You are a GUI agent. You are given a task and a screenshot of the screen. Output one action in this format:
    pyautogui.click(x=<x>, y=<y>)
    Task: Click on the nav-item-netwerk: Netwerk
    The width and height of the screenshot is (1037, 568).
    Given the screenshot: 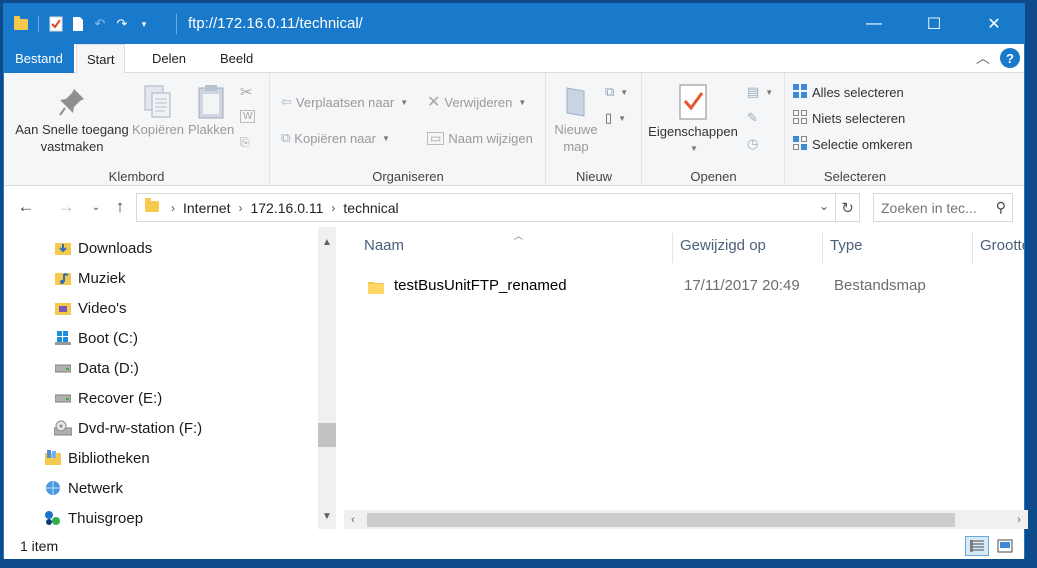 What is the action you would take?
    pyautogui.click(x=83, y=488)
    